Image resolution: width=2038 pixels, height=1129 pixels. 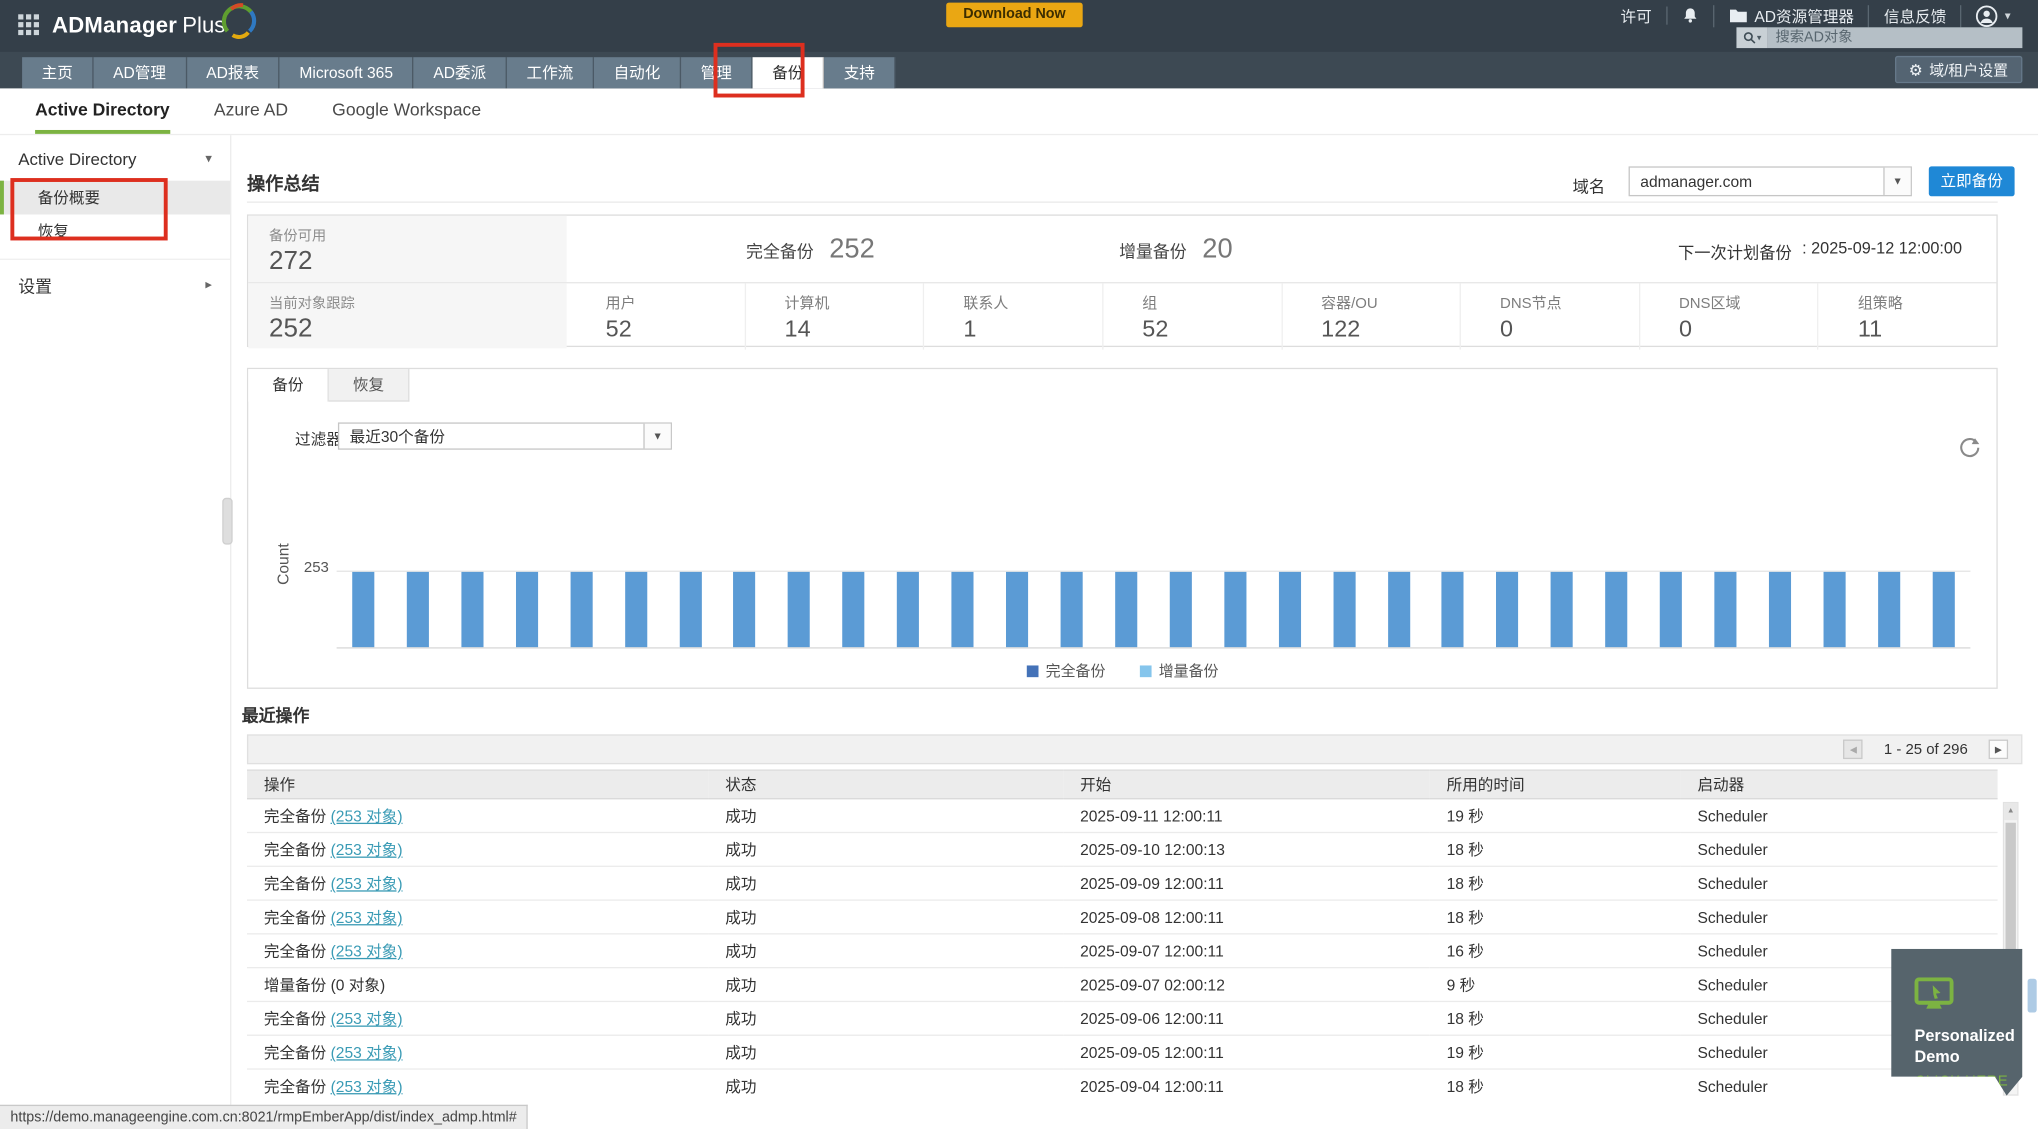 What do you see at coordinates (1998, 749) in the screenshot?
I see `next-page-button: ▶` at bounding box center [1998, 749].